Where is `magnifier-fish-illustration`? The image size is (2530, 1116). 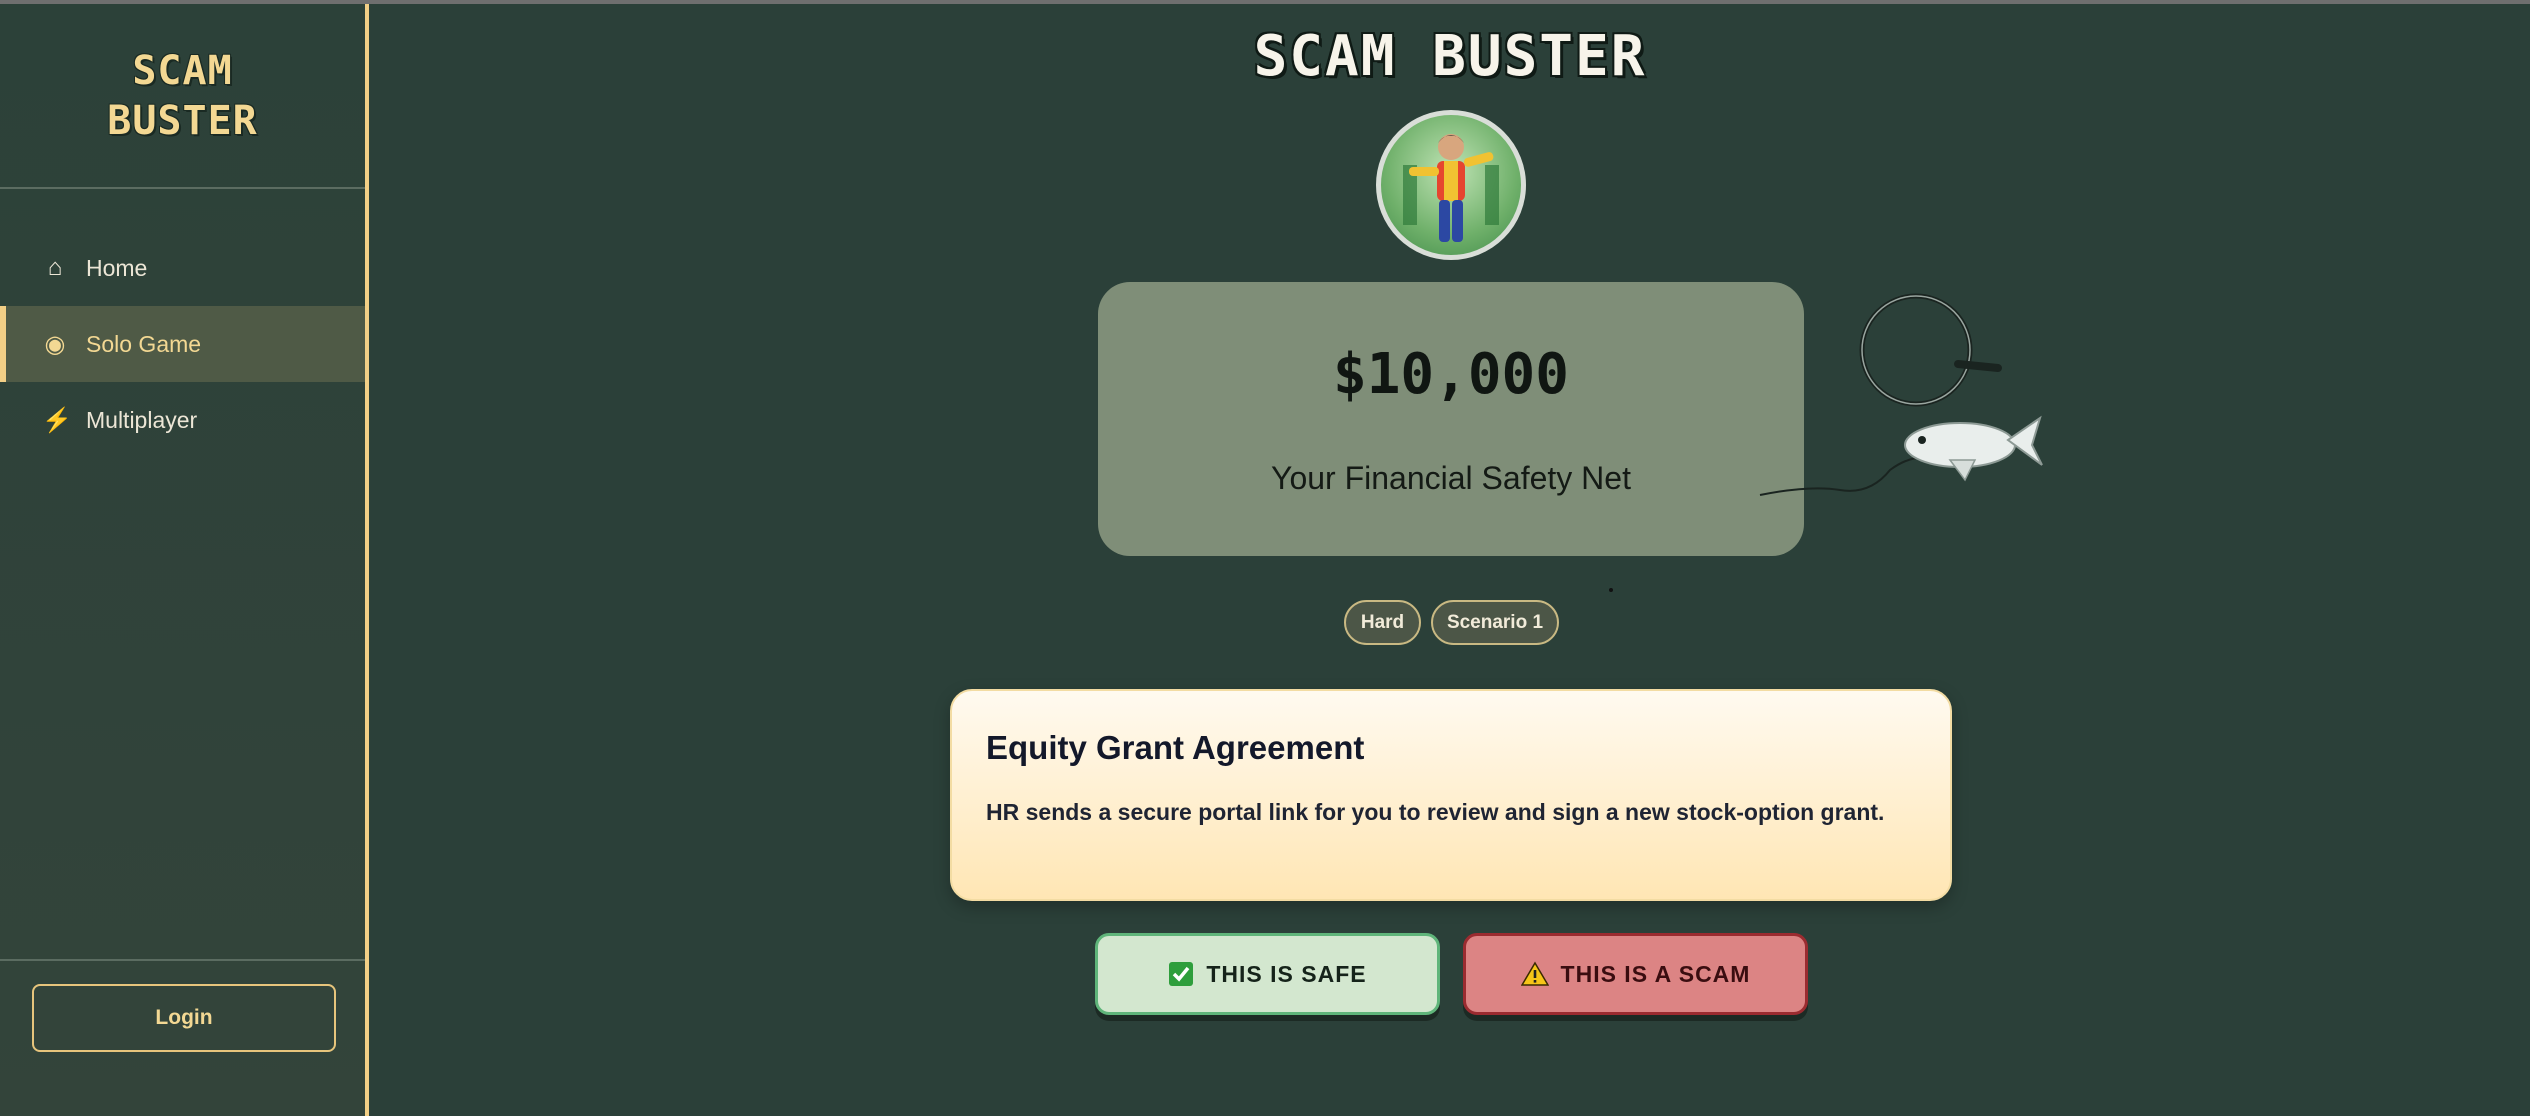 magnifier-fish-illustration is located at coordinates (1901, 394).